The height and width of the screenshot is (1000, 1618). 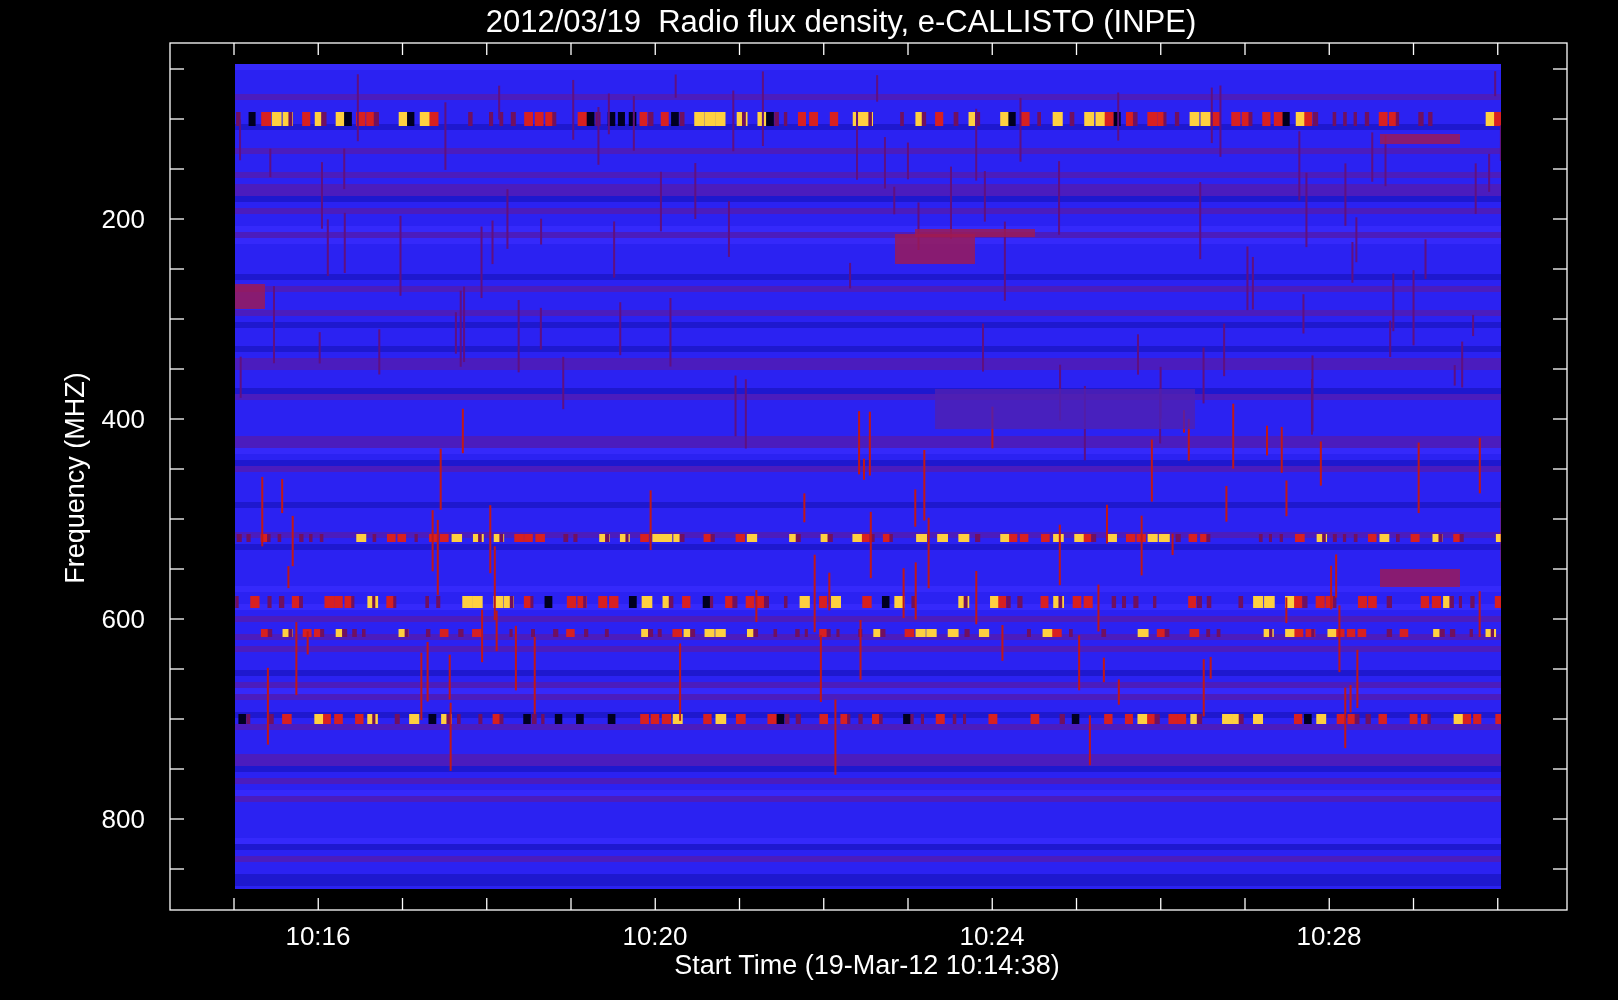 I want to click on tick-label: 10:24, so click(x=992, y=936).